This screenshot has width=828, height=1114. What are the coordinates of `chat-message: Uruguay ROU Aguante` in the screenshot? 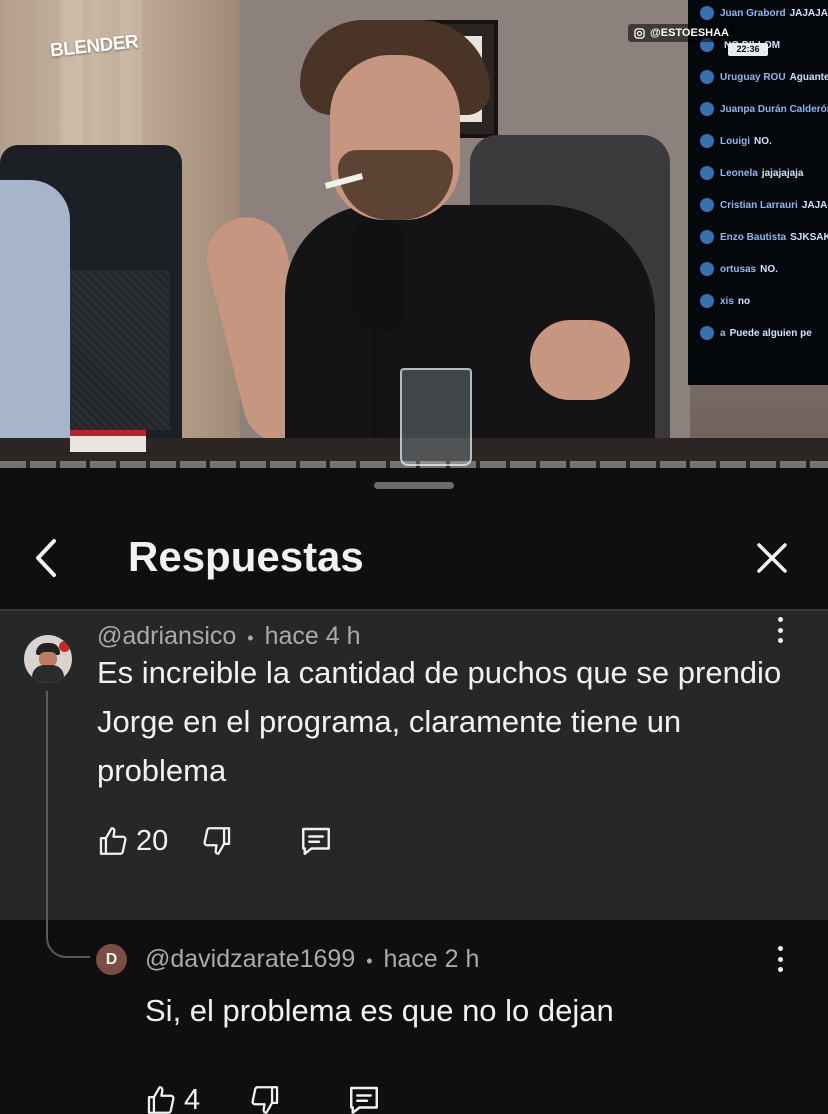 It's located at (764, 77).